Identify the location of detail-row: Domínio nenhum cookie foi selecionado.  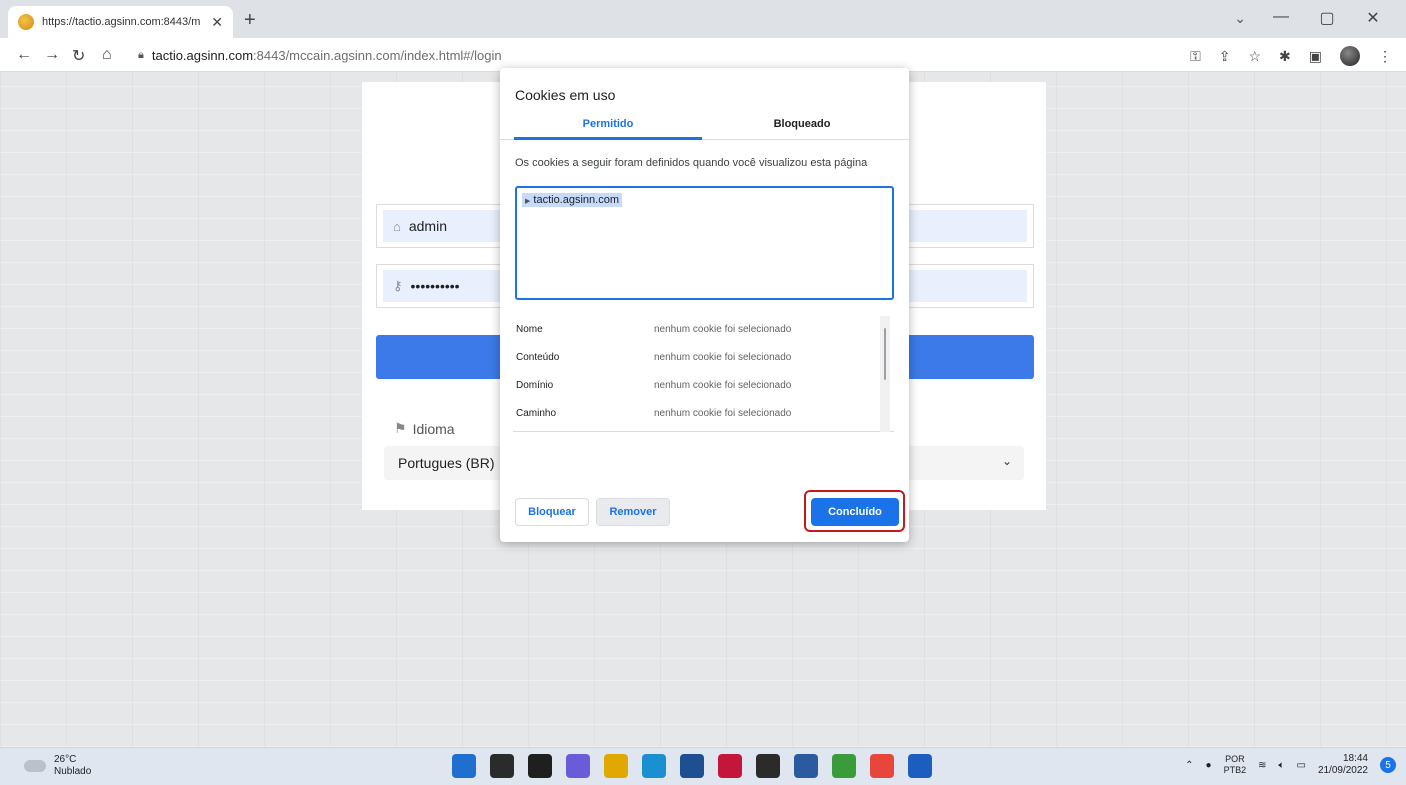
(654, 385).